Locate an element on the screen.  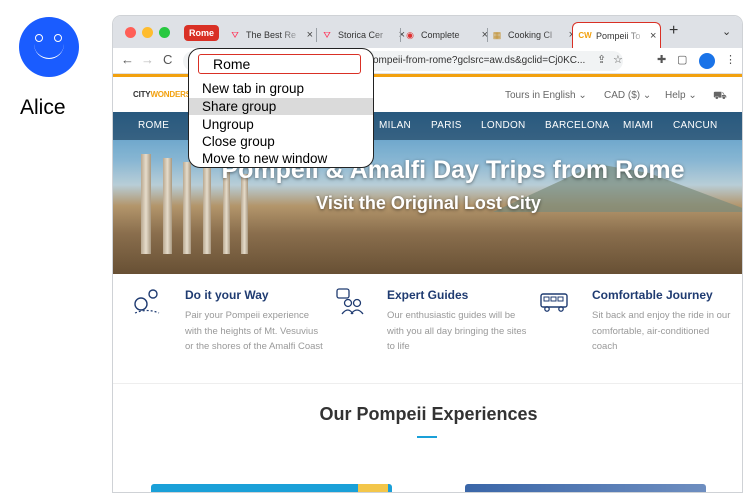
currency-selector: CAD ($) ⌄ is located at coordinates (627, 95).